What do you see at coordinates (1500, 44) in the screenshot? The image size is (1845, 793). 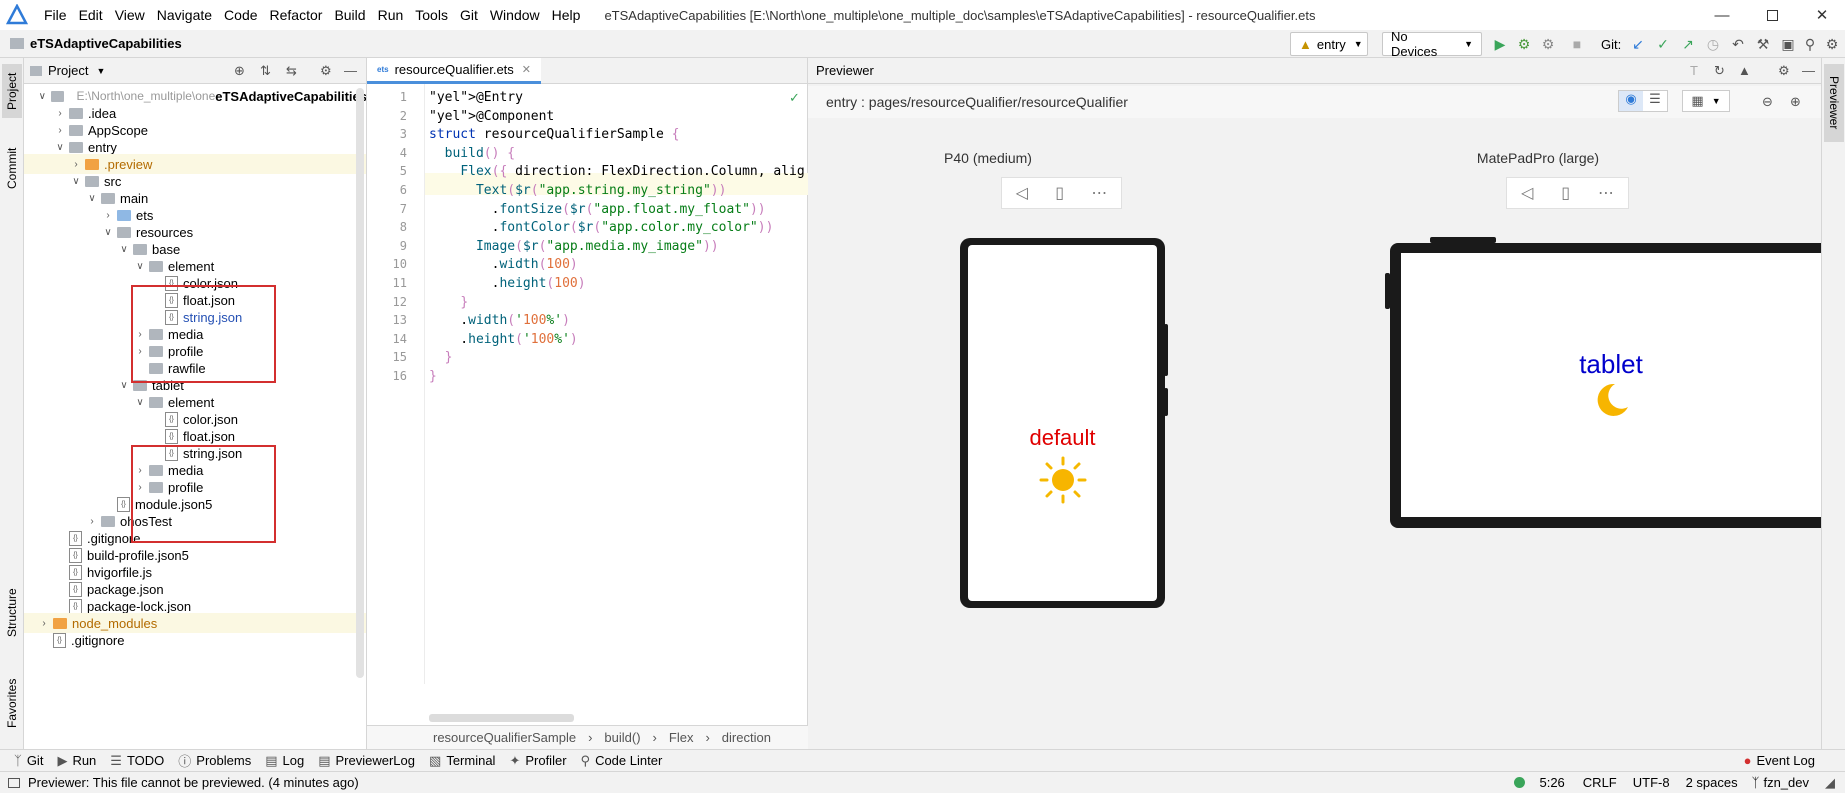 I see `run-icon: ▶` at bounding box center [1500, 44].